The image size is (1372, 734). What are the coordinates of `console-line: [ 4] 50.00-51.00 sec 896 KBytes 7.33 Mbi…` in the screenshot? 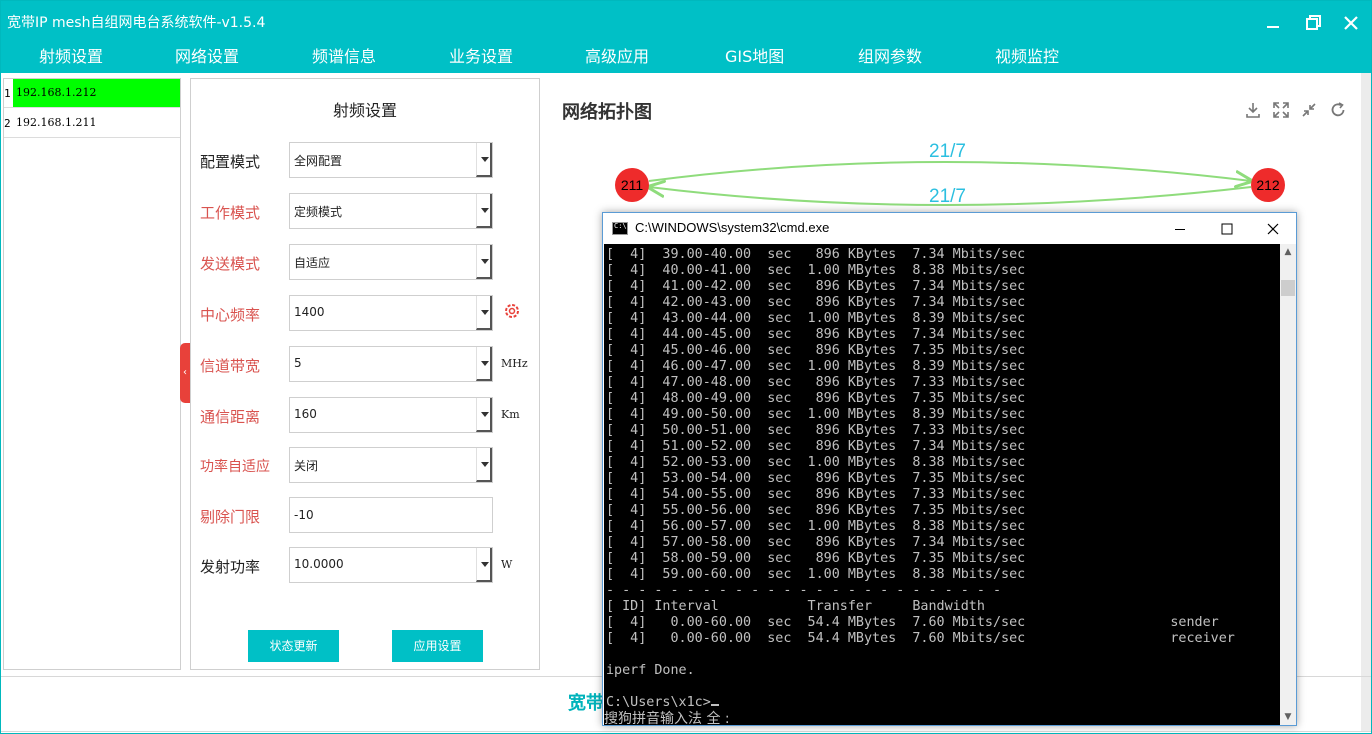 It's located at (816, 430).